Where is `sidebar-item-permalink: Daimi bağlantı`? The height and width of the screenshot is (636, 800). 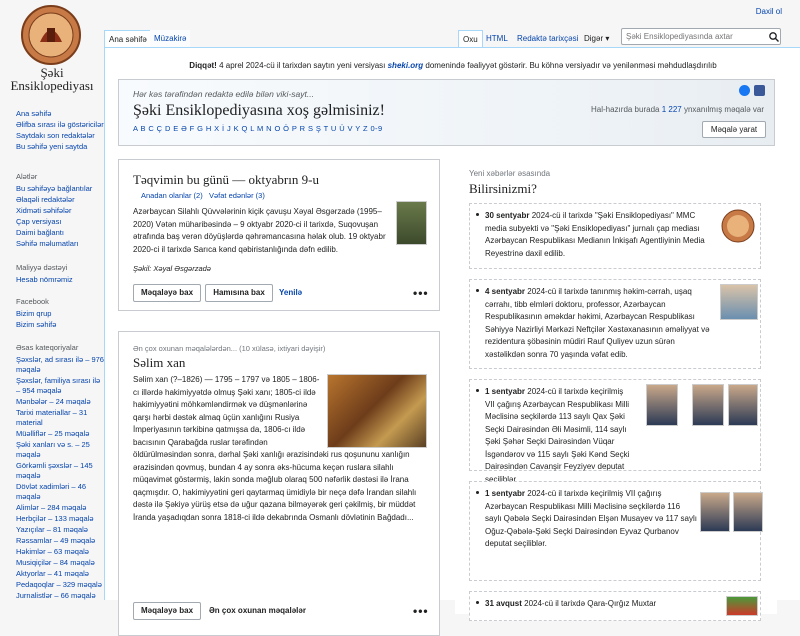 sidebar-item-permalink: Daimi bağlantı is located at coordinates (60, 233).